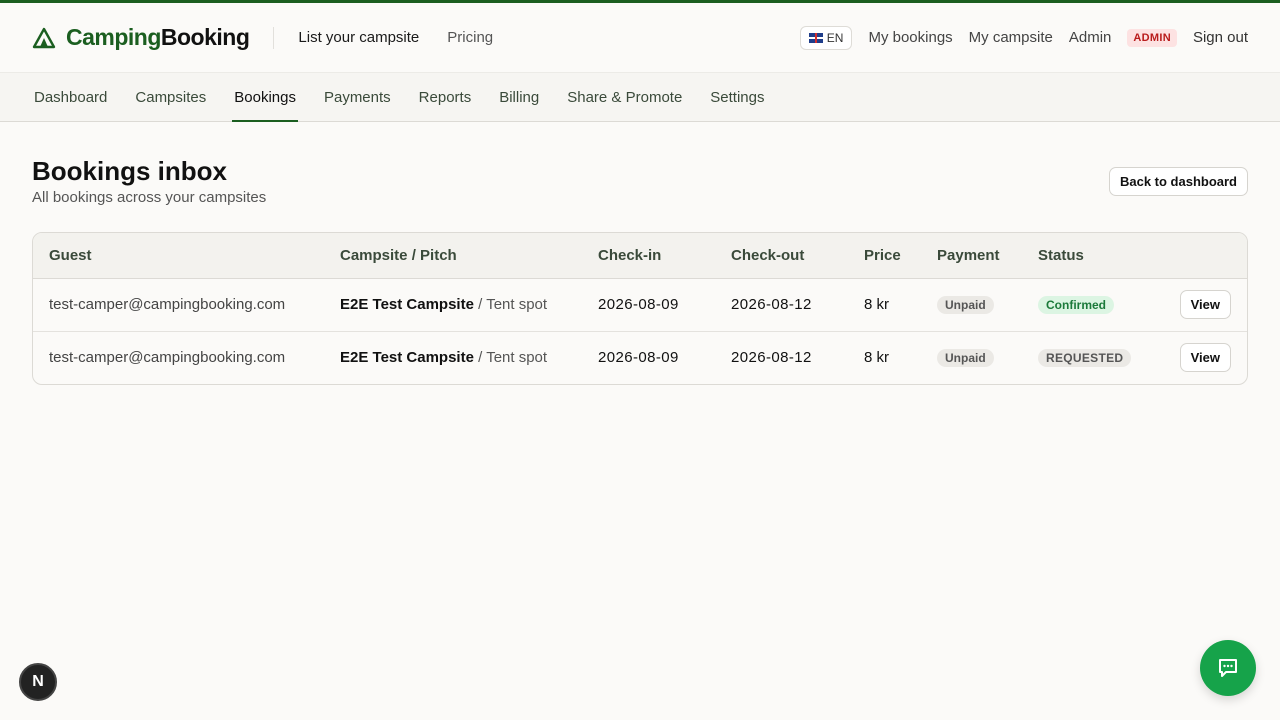 This screenshot has height=720, width=1280. What do you see at coordinates (1178, 181) in the screenshot?
I see `back-to-dashboard-button: Back to dashboard` at bounding box center [1178, 181].